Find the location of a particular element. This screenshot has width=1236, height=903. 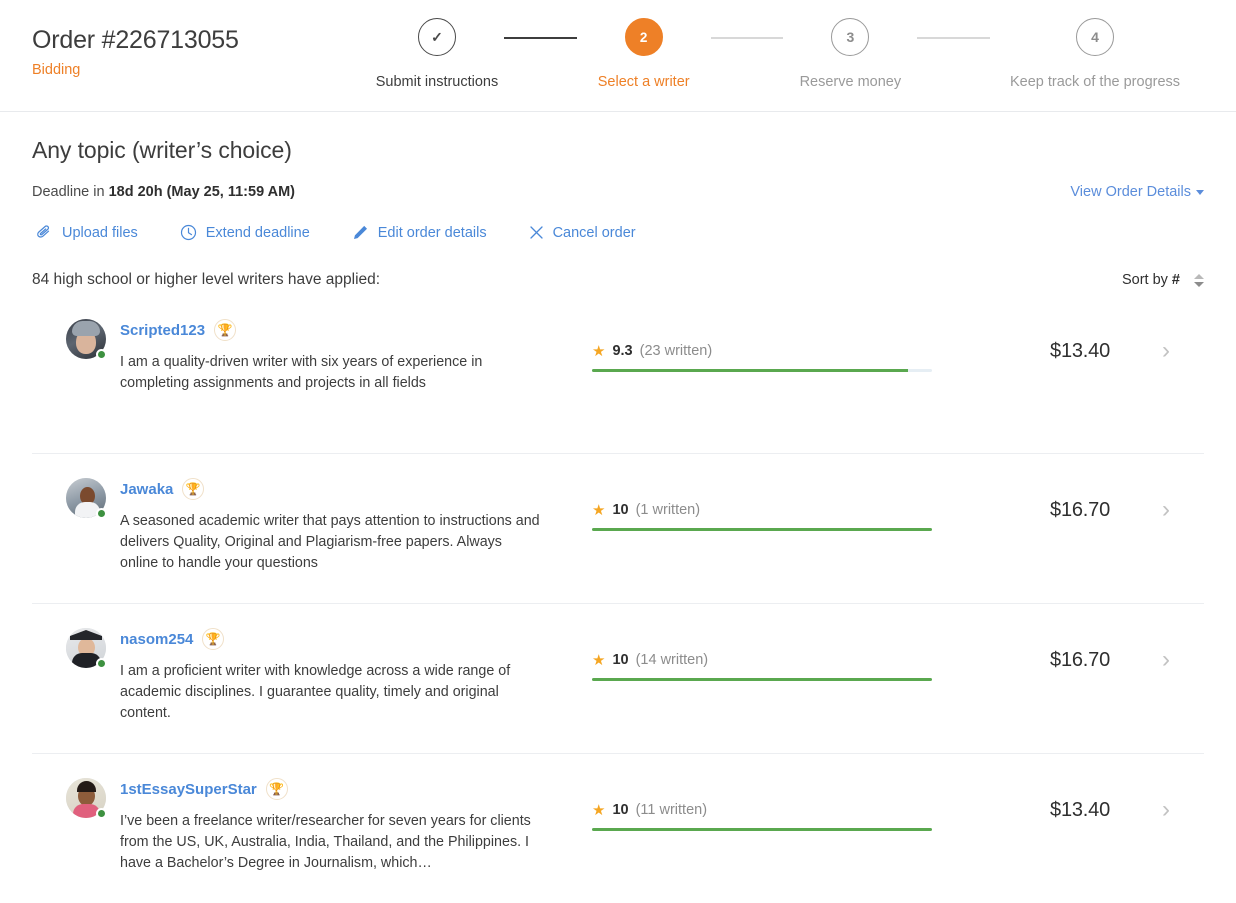

sort-by-value: # is located at coordinates (1175, 280).